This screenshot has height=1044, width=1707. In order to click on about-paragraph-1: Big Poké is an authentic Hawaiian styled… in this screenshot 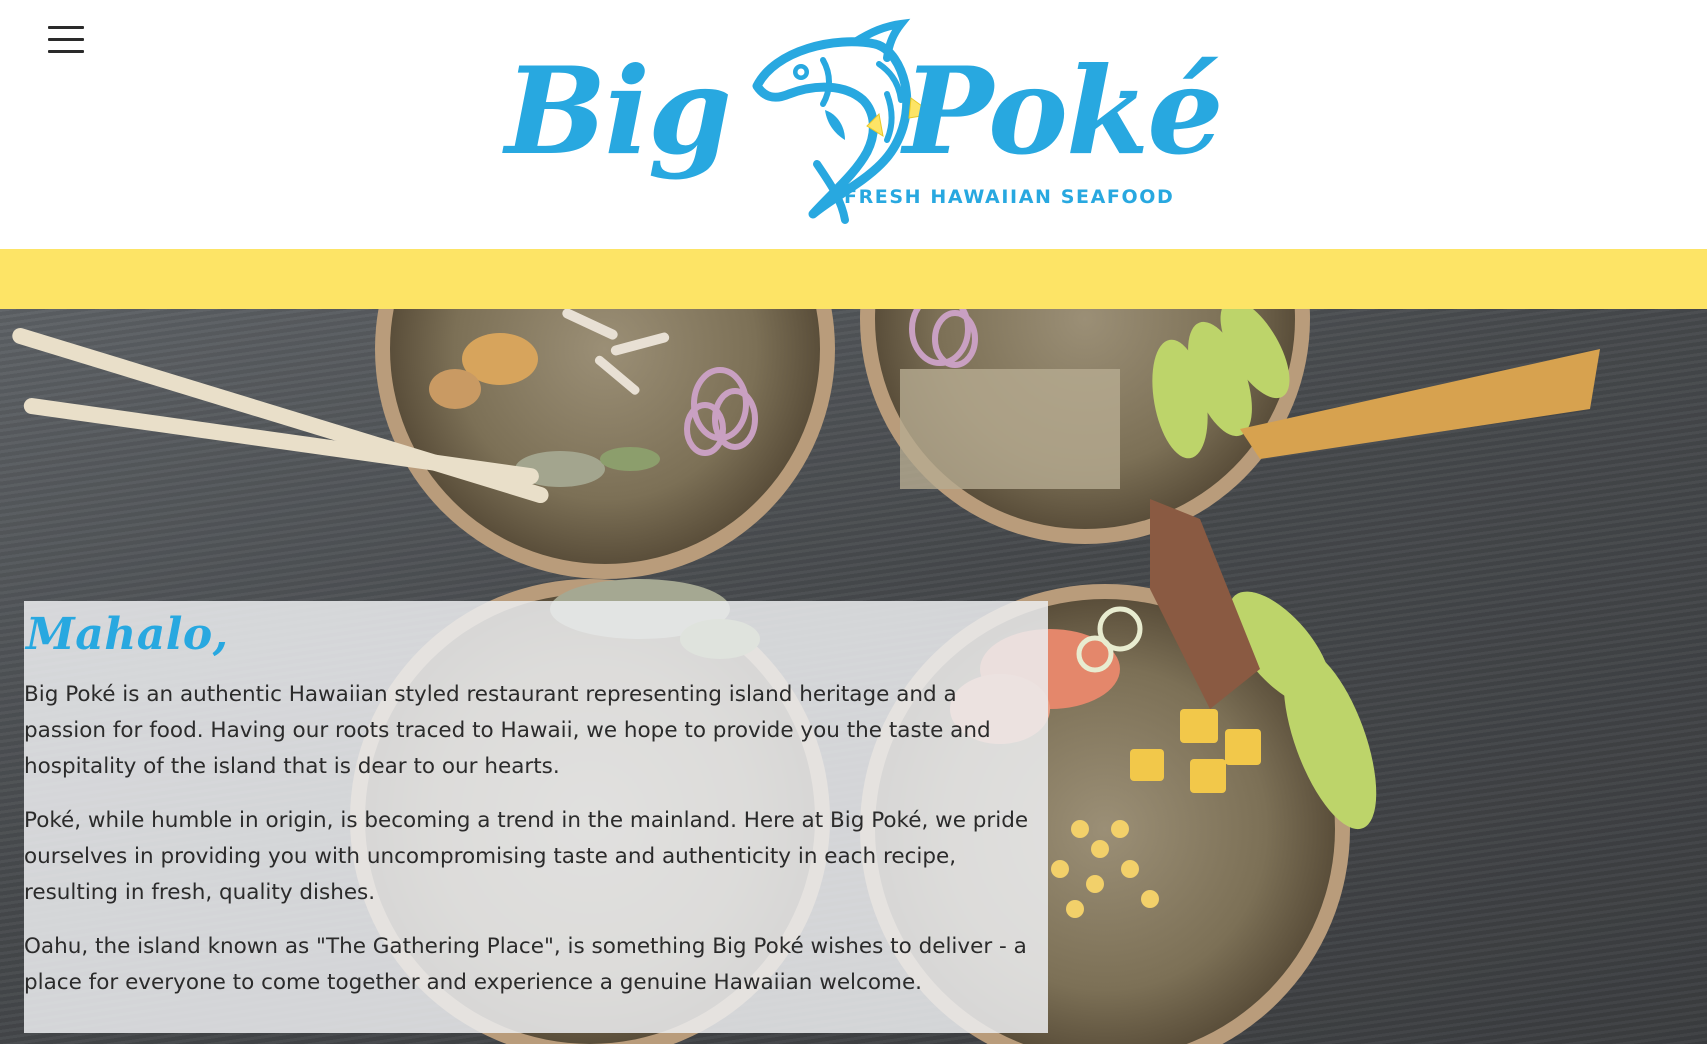, I will do `click(507, 730)`.